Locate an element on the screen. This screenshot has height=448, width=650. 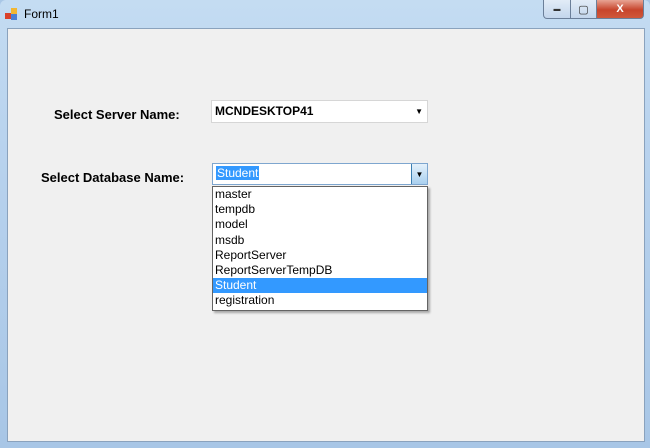
close-button: X is located at coordinates (620, 9).